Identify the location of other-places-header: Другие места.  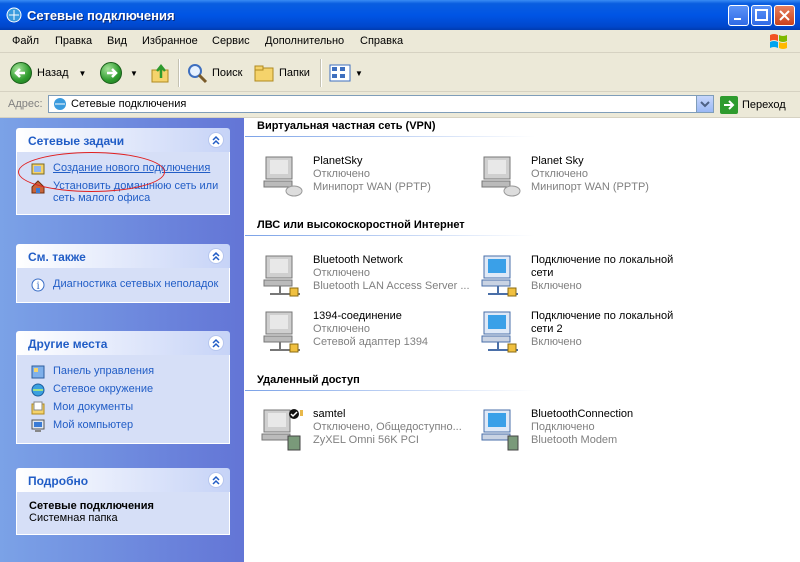
(123, 343).